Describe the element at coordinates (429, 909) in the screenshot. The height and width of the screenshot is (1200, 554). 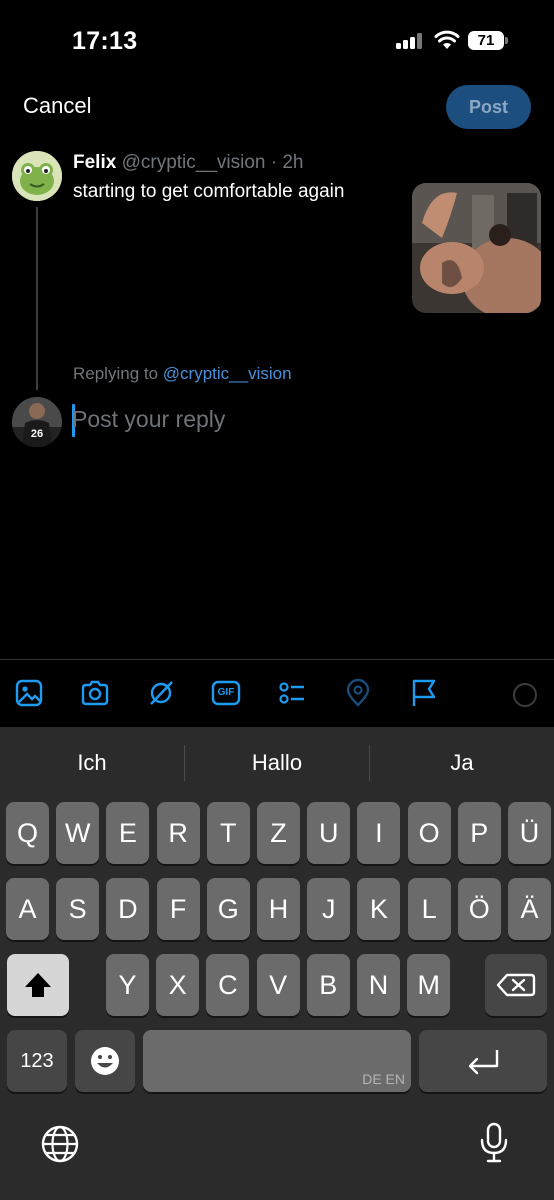
I see `key-l: L` at that location.